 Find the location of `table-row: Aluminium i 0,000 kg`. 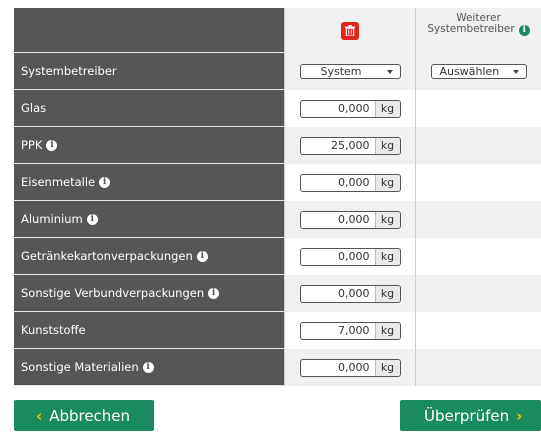

table-row: Aluminium i 0,000 kg is located at coordinates (277, 219).